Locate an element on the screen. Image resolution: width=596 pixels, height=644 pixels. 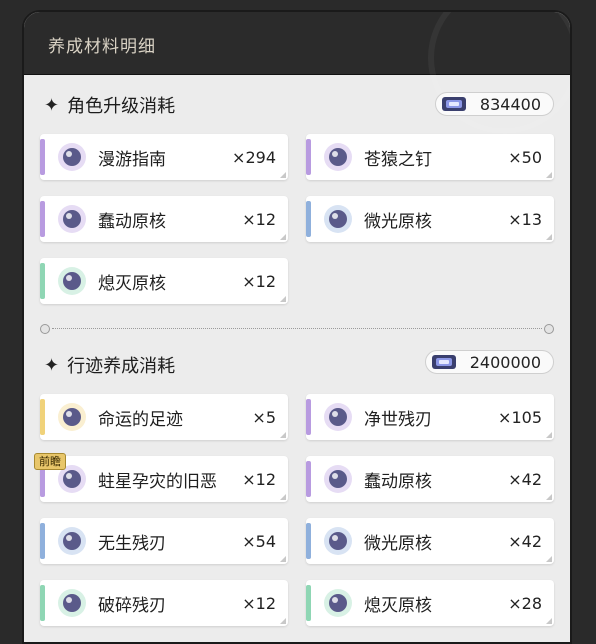
material-item: 蠢动原核 ×42 is located at coordinates (430, 479).